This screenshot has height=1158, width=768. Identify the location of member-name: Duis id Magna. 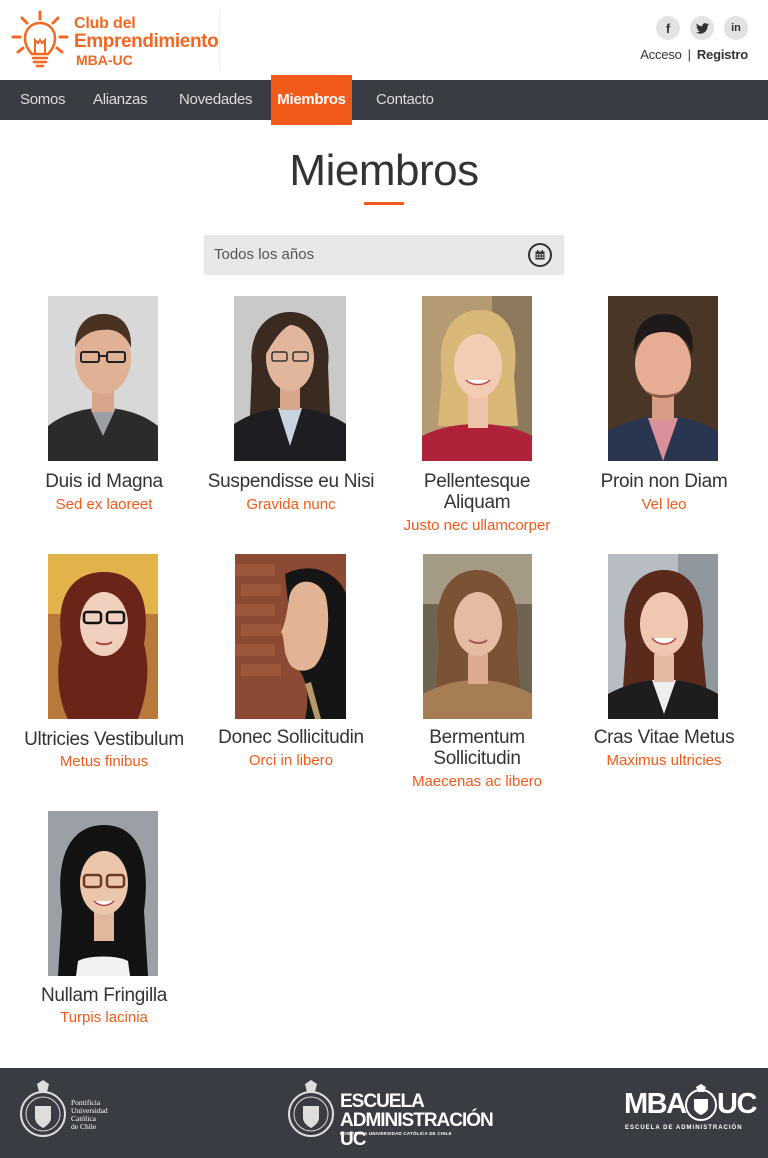
(104, 481).